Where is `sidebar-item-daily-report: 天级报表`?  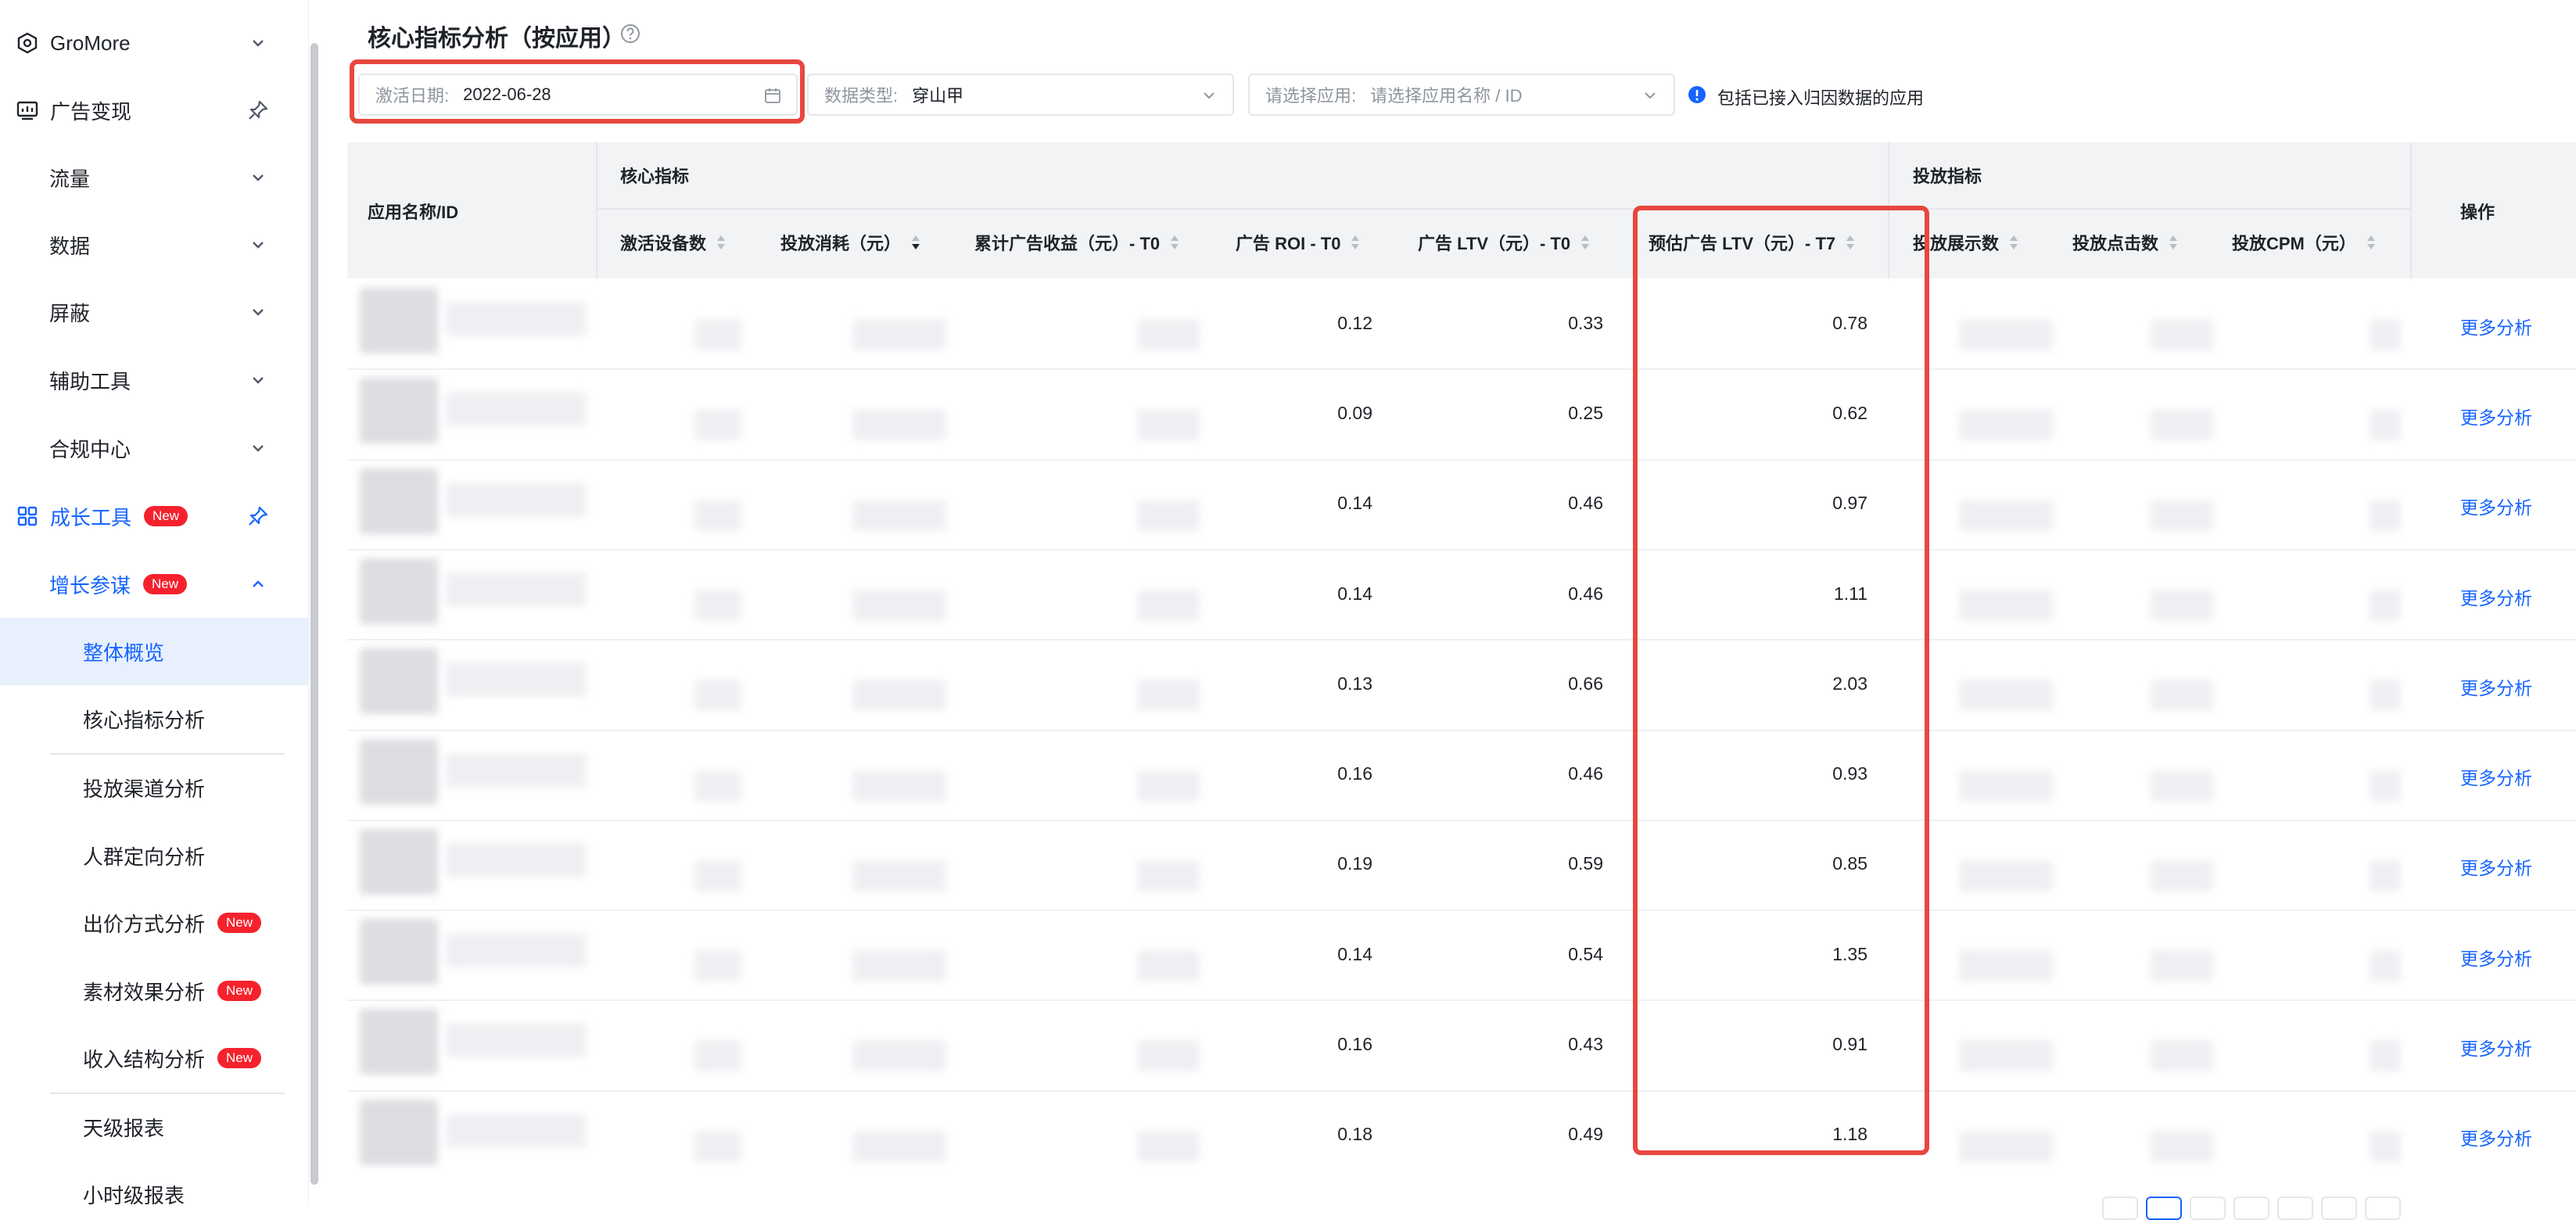
sidebar-item-daily-report: 天级报表 is located at coordinates (154, 1127).